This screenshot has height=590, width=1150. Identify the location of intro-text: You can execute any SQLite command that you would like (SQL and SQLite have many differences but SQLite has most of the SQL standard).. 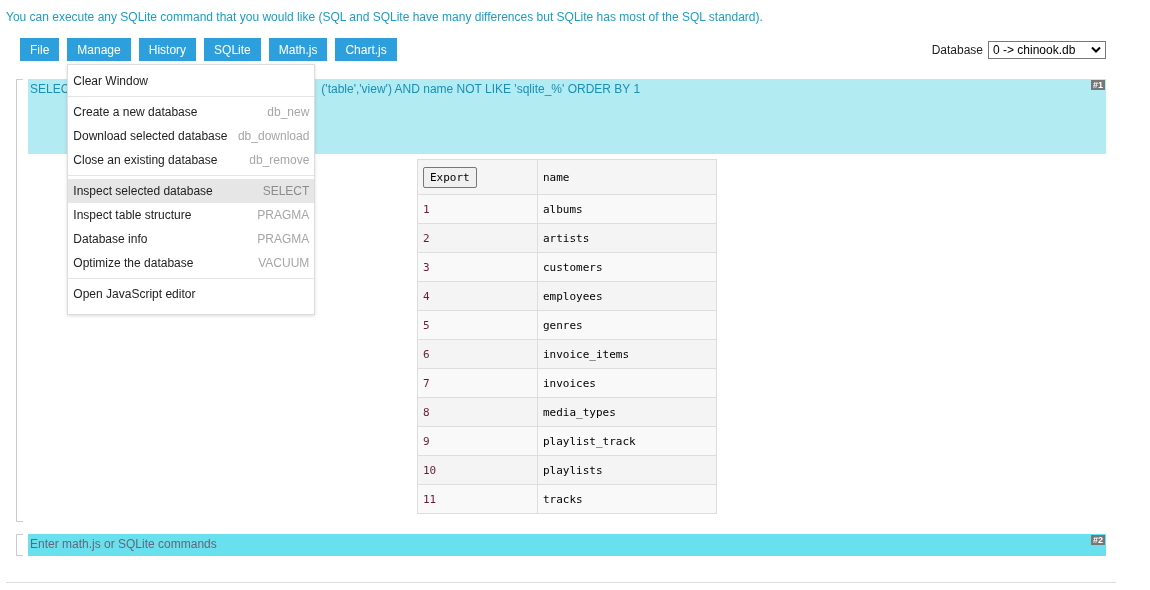
(384, 17).